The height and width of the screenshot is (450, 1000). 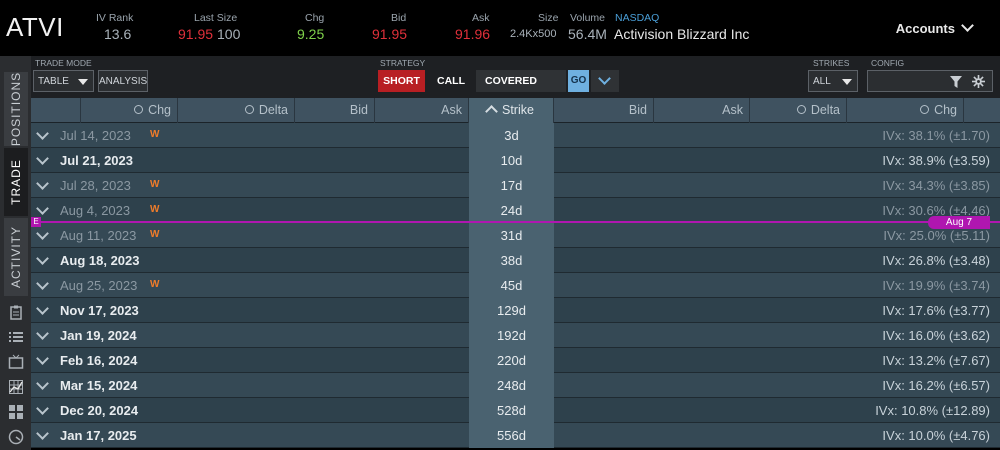 I want to click on header-put-ask: Ask, so click(x=702, y=110).